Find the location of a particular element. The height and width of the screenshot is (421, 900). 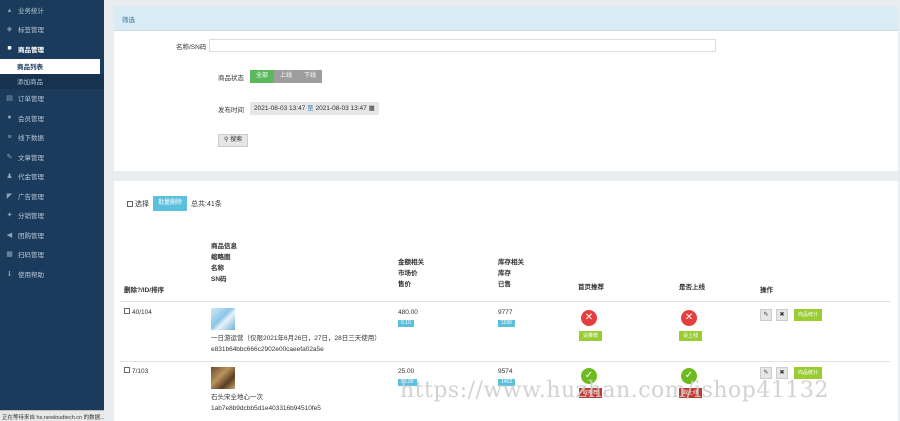

boxes-icon: ■ is located at coordinates (9, 49).